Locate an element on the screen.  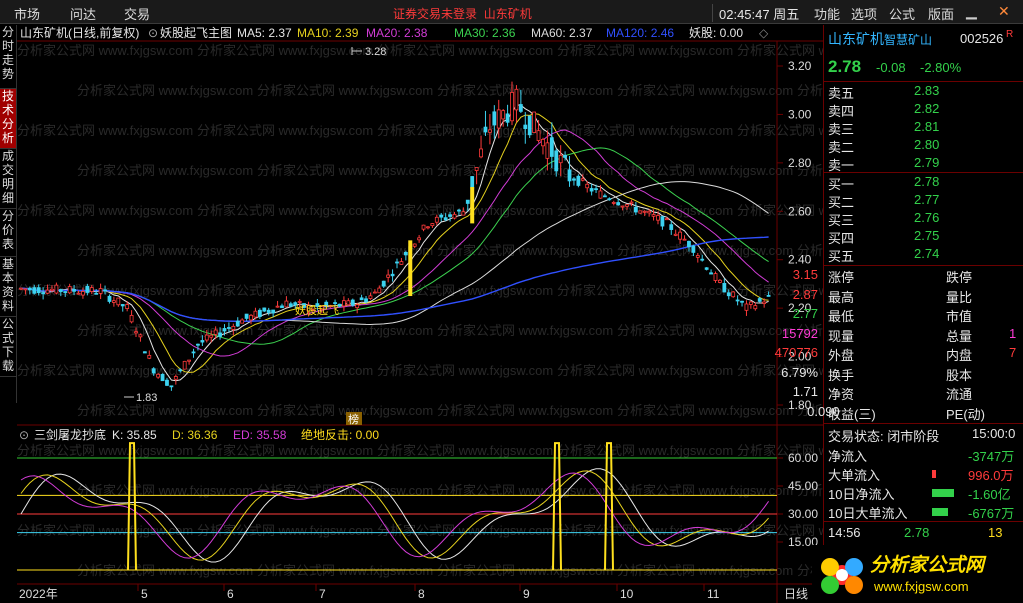
price-tick: 2.40 is located at coordinates (800, 260).